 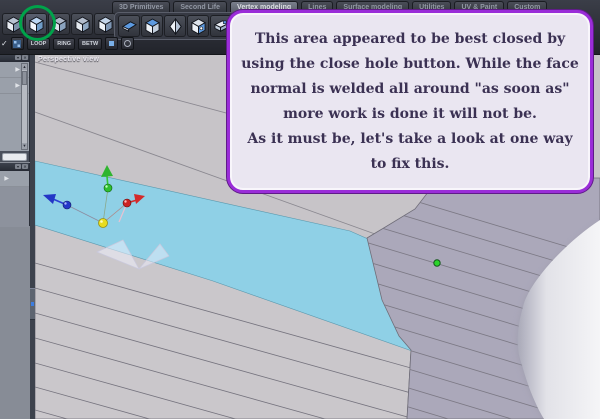 What do you see at coordinates (64, 43) in the screenshot?
I see `ring-button: RING` at bounding box center [64, 43].